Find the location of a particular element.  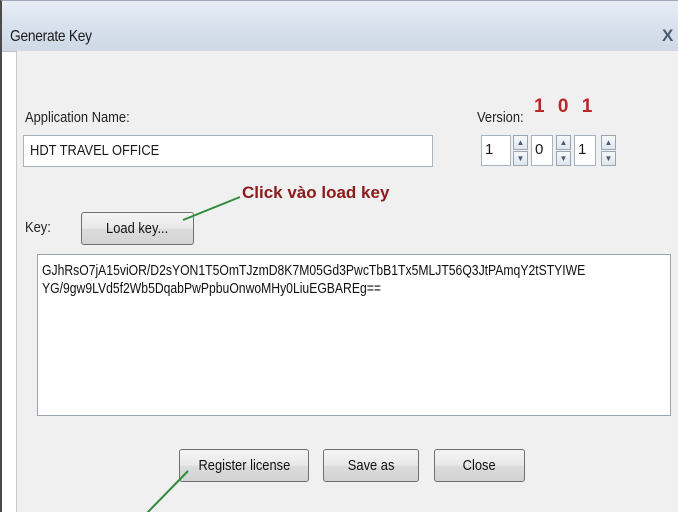

version-build-spinner: ▲ ▼ is located at coordinates (608, 150).